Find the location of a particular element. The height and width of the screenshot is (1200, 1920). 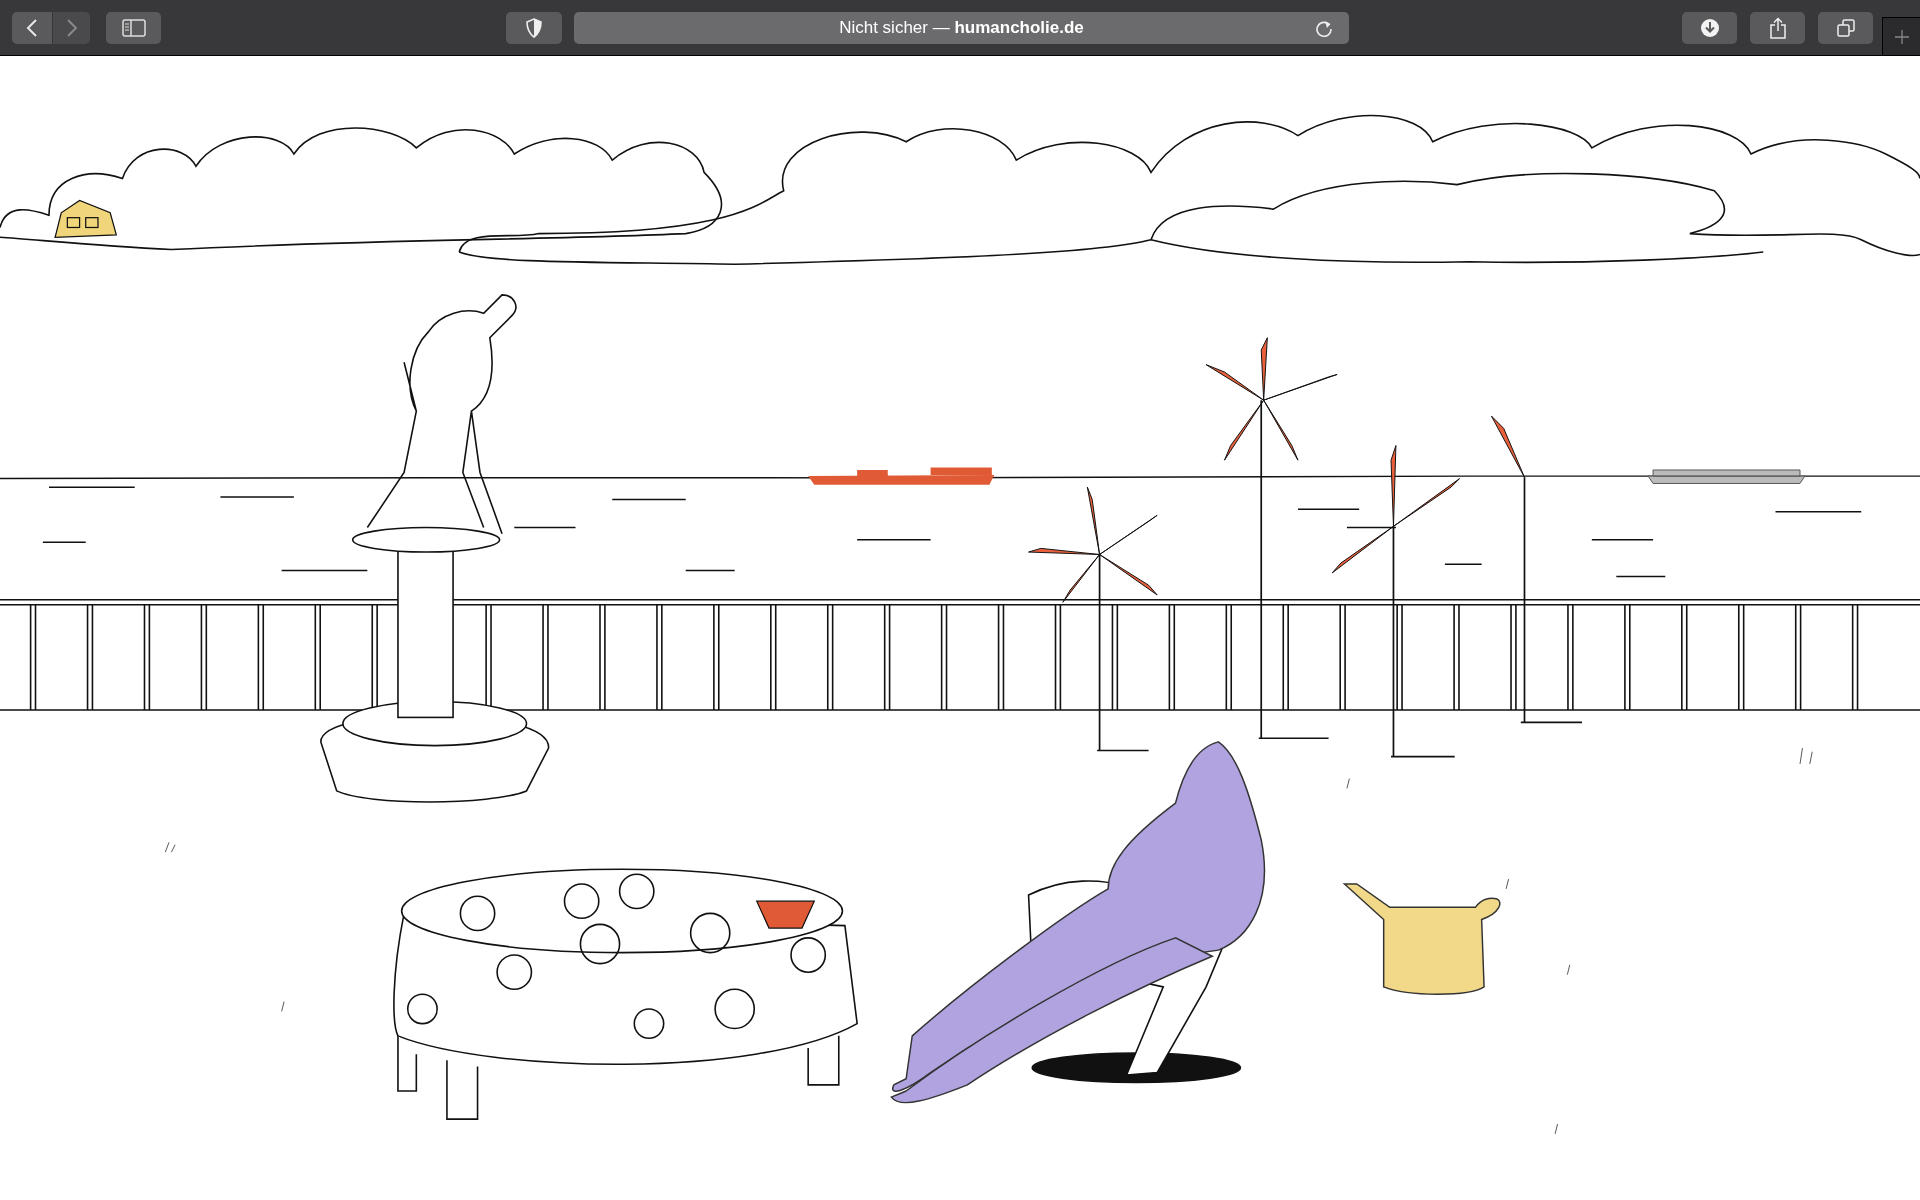

plus-icon is located at coordinates (1901, 36).